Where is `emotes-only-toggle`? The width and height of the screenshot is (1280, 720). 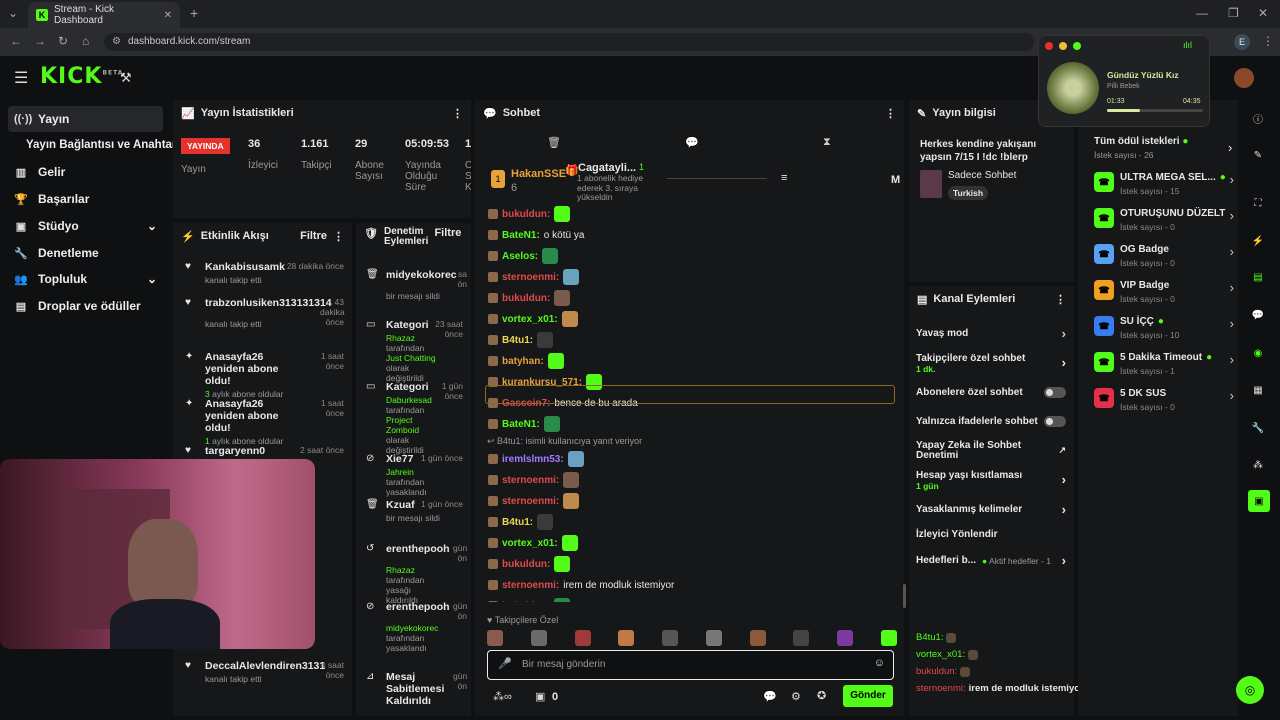 emotes-only-toggle is located at coordinates (1055, 421).